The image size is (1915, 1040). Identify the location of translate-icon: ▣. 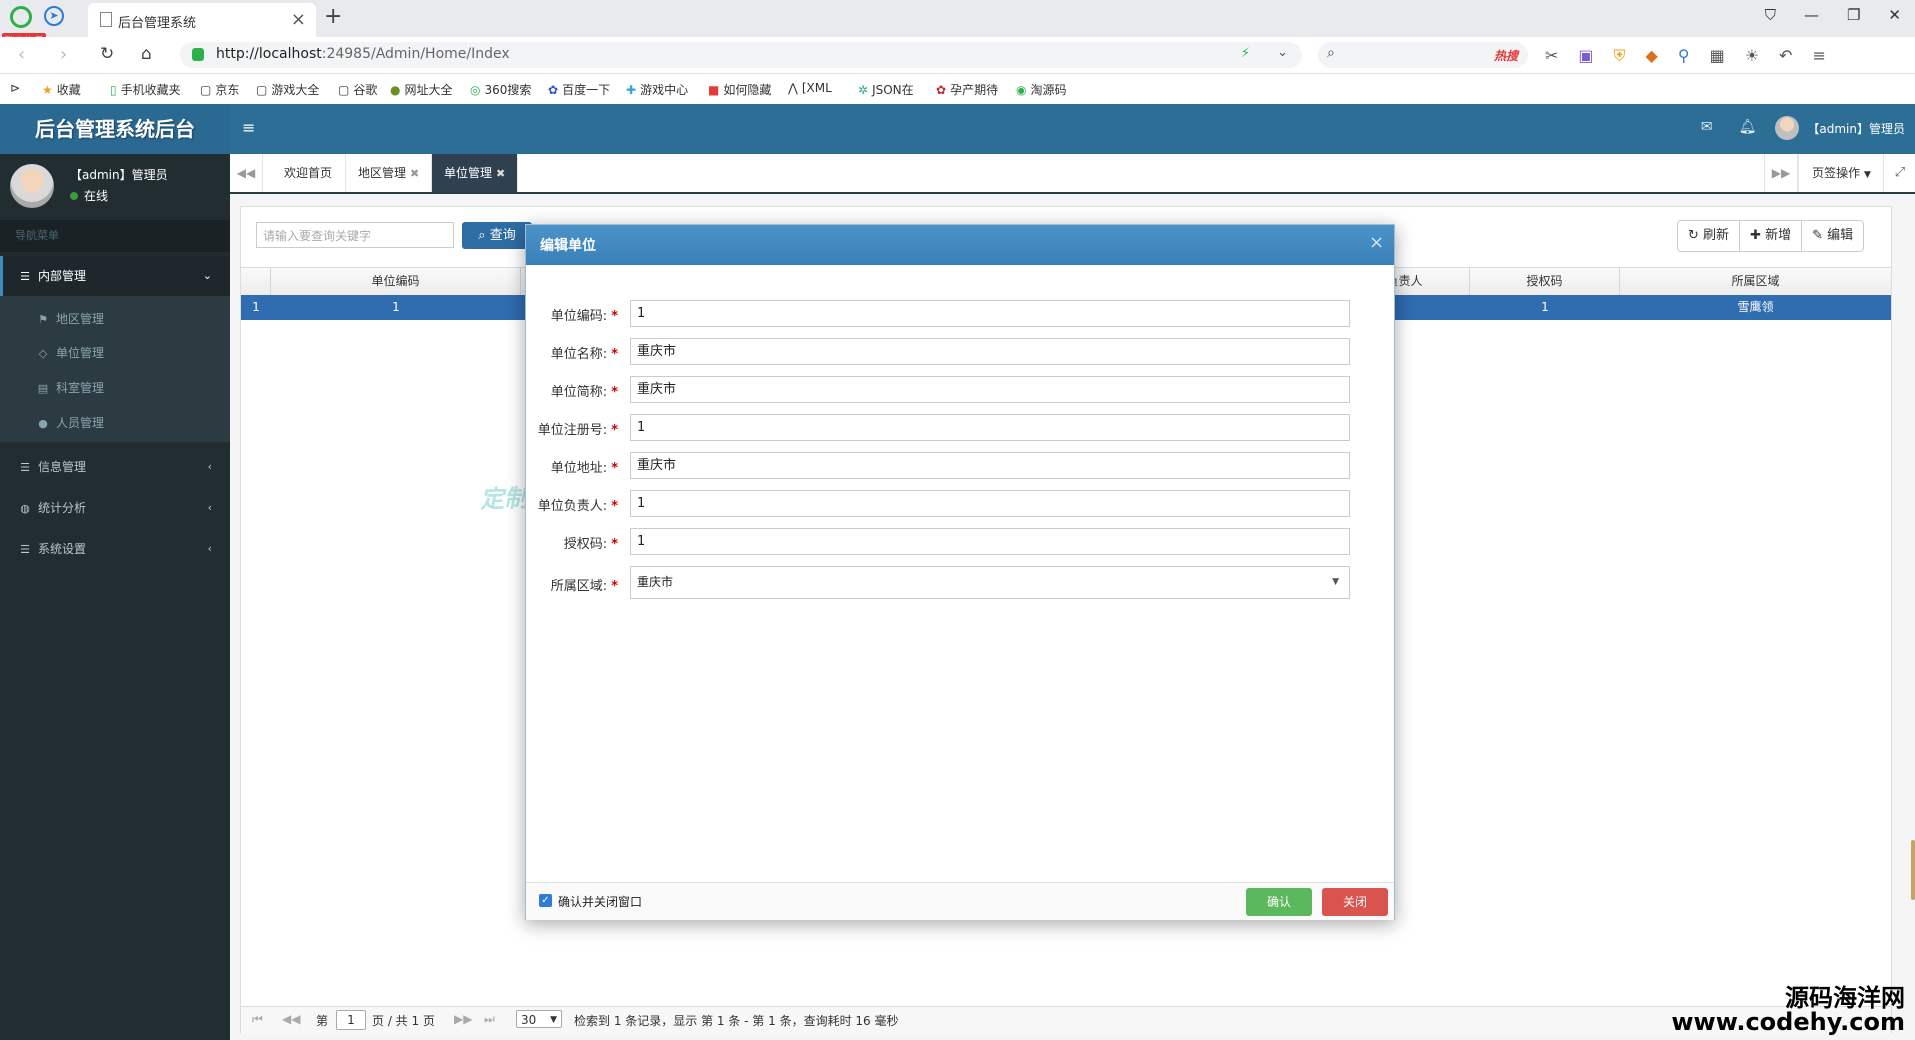
(1585, 56).